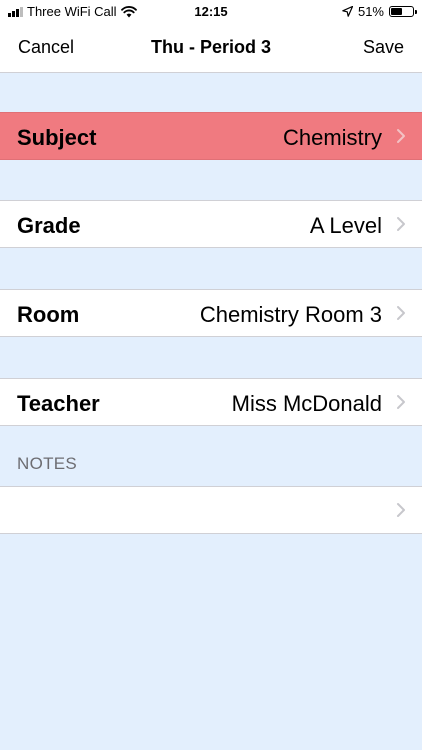  What do you see at coordinates (347, 11) in the screenshot?
I see `location-arrow-icon` at bounding box center [347, 11].